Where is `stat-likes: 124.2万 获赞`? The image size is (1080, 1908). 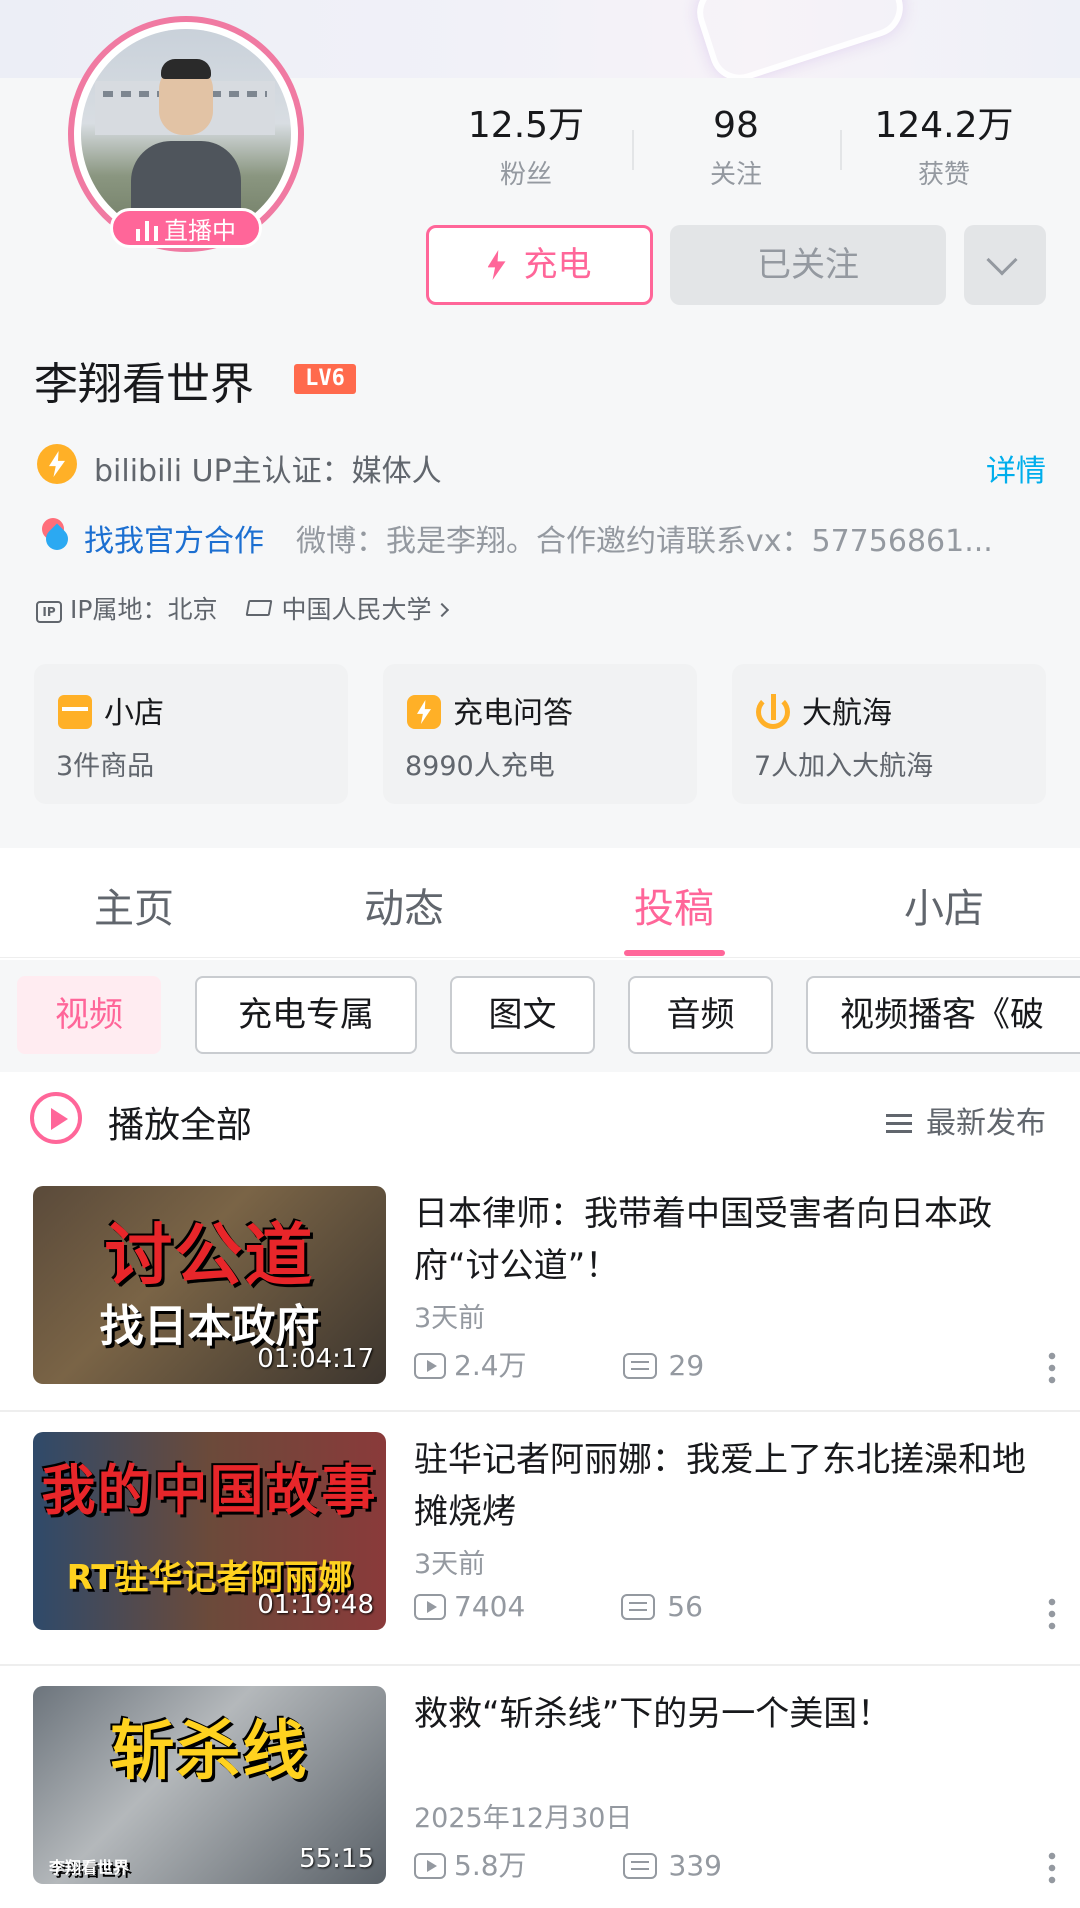 stat-likes: 124.2万 获赞 is located at coordinates (944, 146).